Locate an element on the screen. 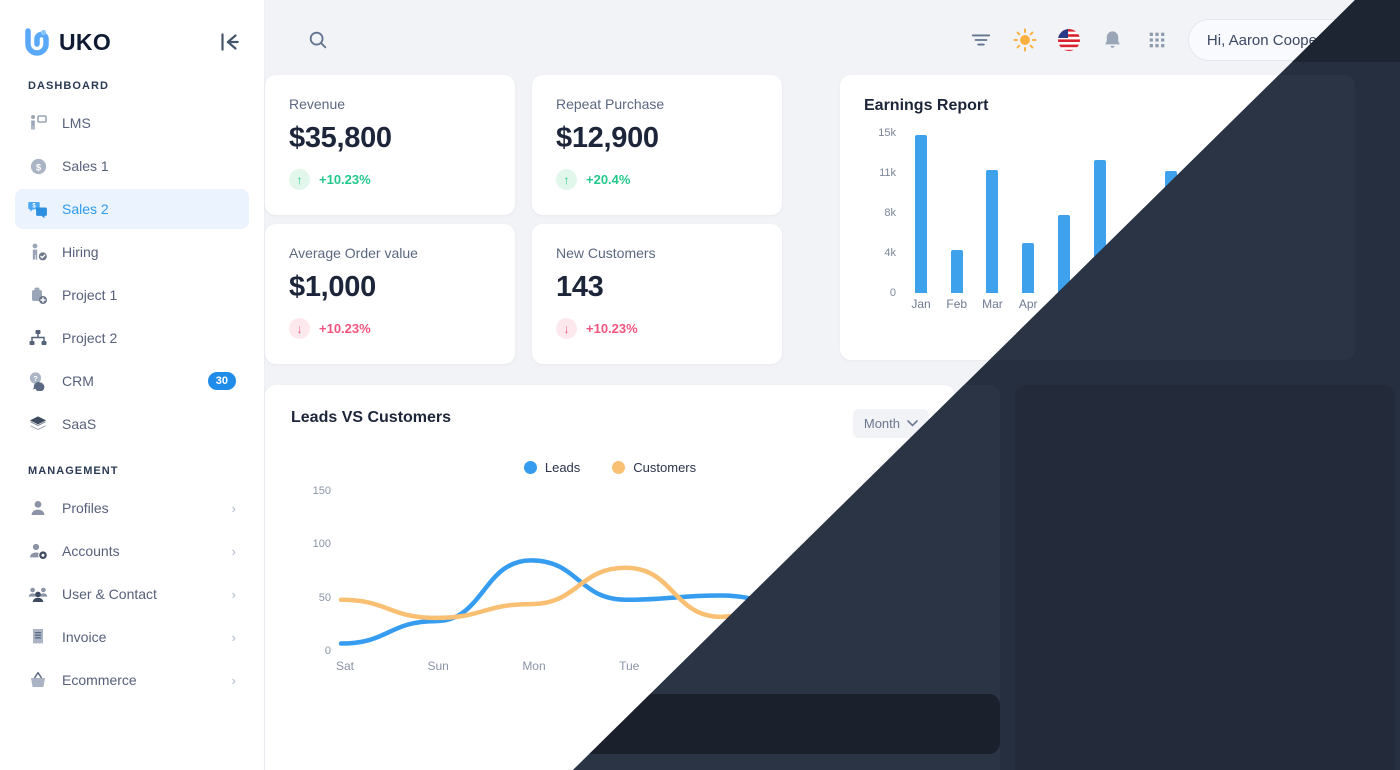 The height and width of the screenshot is (770, 1400). brand-name: UKO is located at coordinates (85, 41).